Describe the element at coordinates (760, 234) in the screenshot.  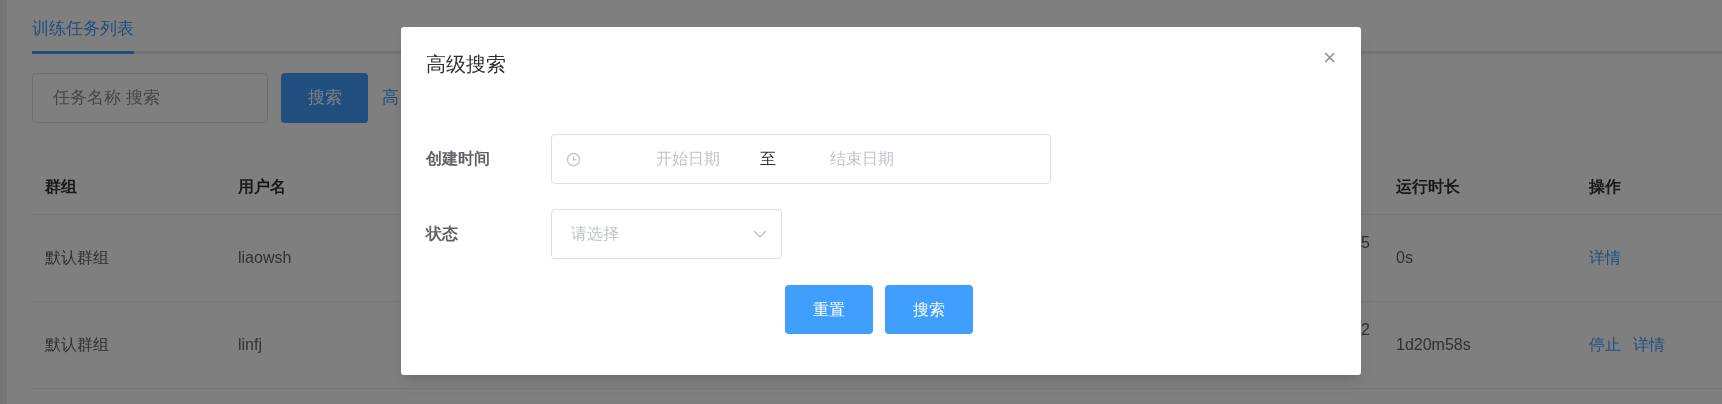
I see `chevron-down-icon` at that location.